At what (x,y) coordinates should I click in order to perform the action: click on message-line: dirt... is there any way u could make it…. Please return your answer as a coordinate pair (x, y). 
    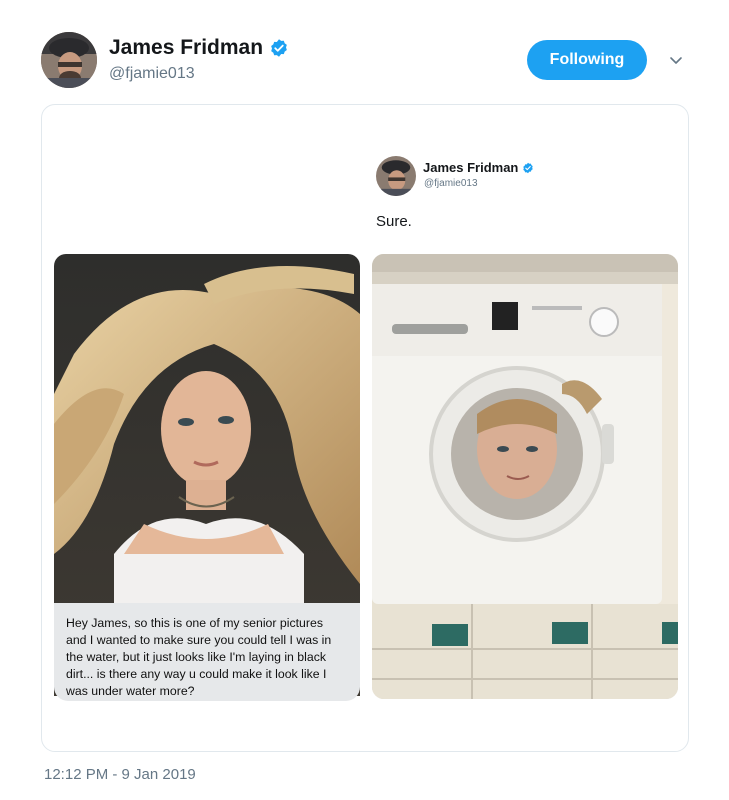
    Looking at the image, I should click on (196, 674).